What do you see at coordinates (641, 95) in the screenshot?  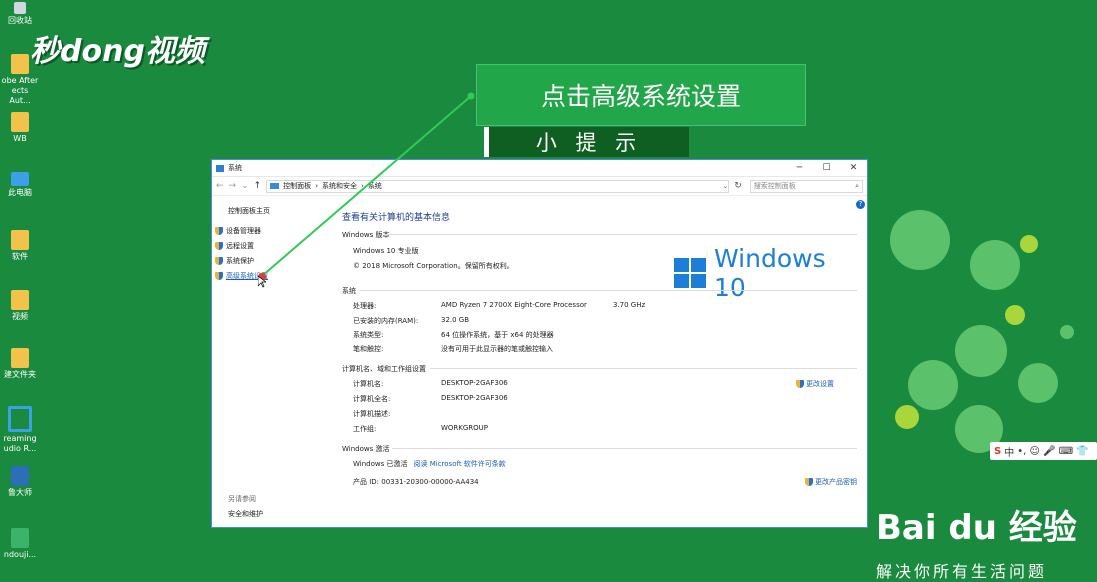 I see `instruction-callout: 点击高级系统设置` at bounding box center [641, 95].